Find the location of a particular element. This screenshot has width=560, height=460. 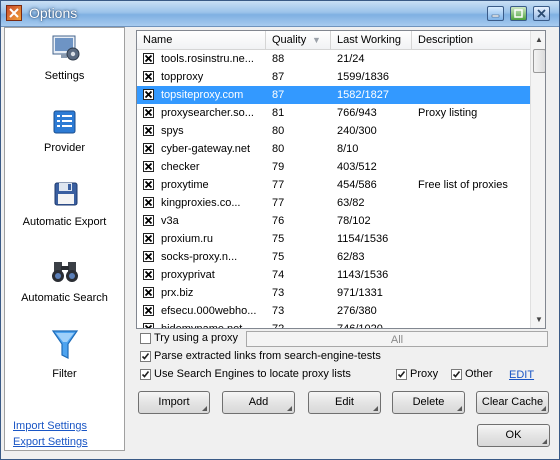

sidebar-item-automatic-search: Automatic Search is located at coordinates (64, 282).